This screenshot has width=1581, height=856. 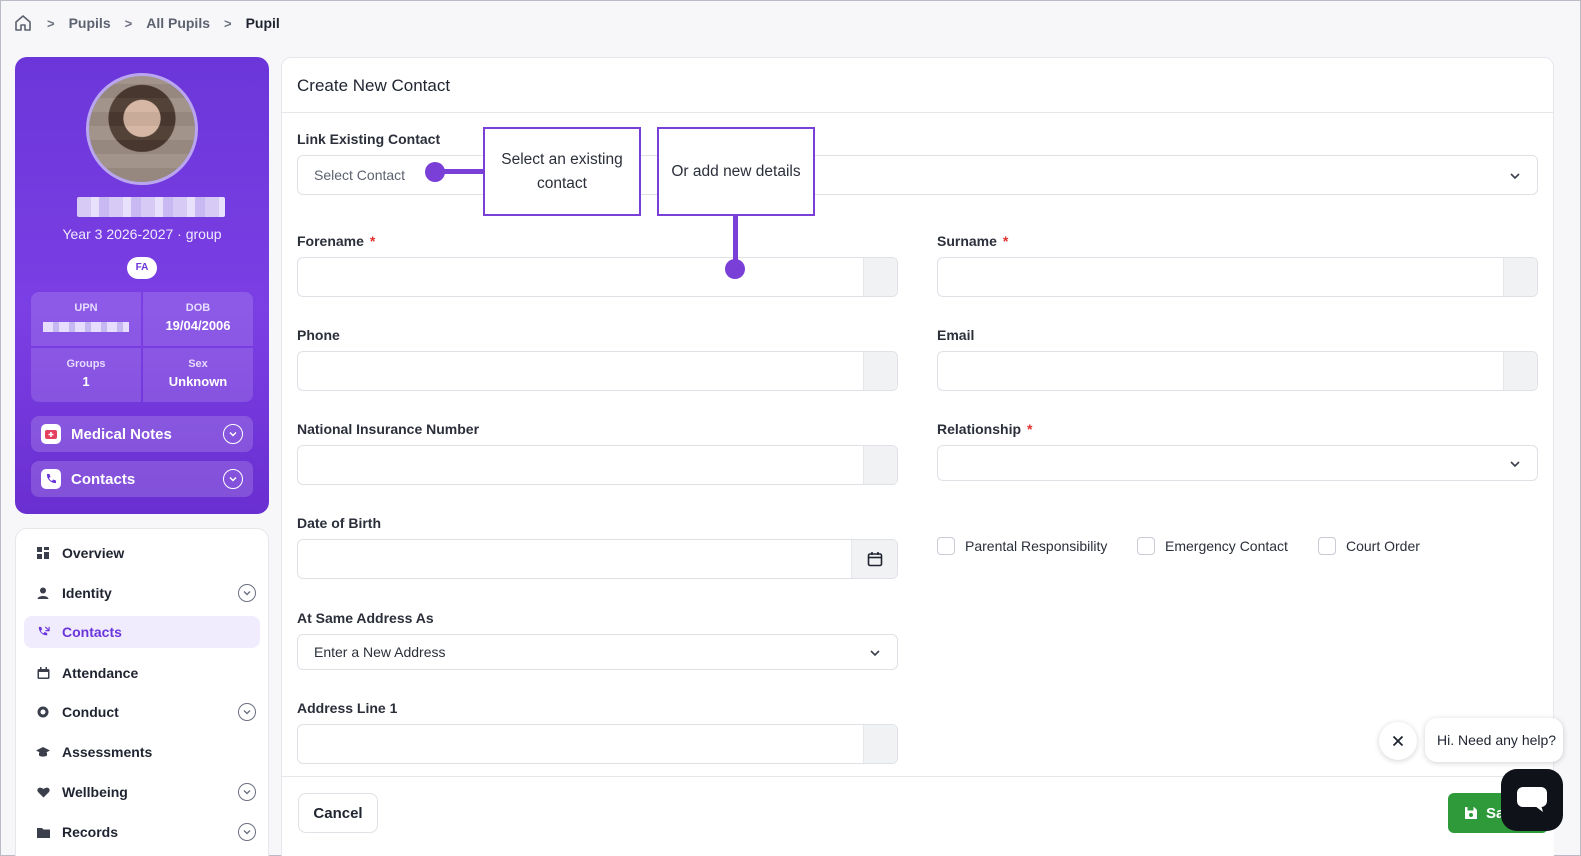 I want to click on dob-label: Date of Birth, so click(x=339, y=523).